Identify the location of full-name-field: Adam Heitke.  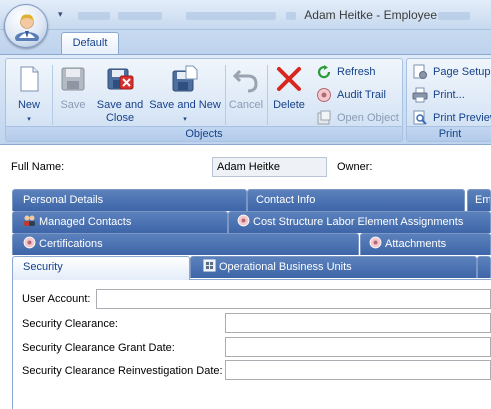
(269, 167).